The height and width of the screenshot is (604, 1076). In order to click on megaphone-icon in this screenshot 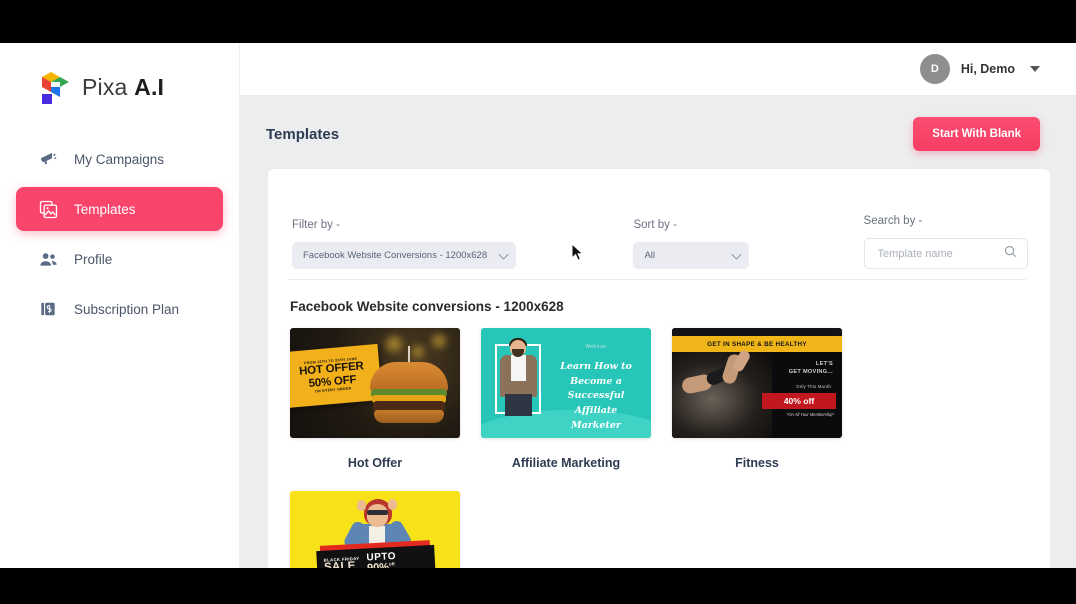, I will do `click(48, 159)`.